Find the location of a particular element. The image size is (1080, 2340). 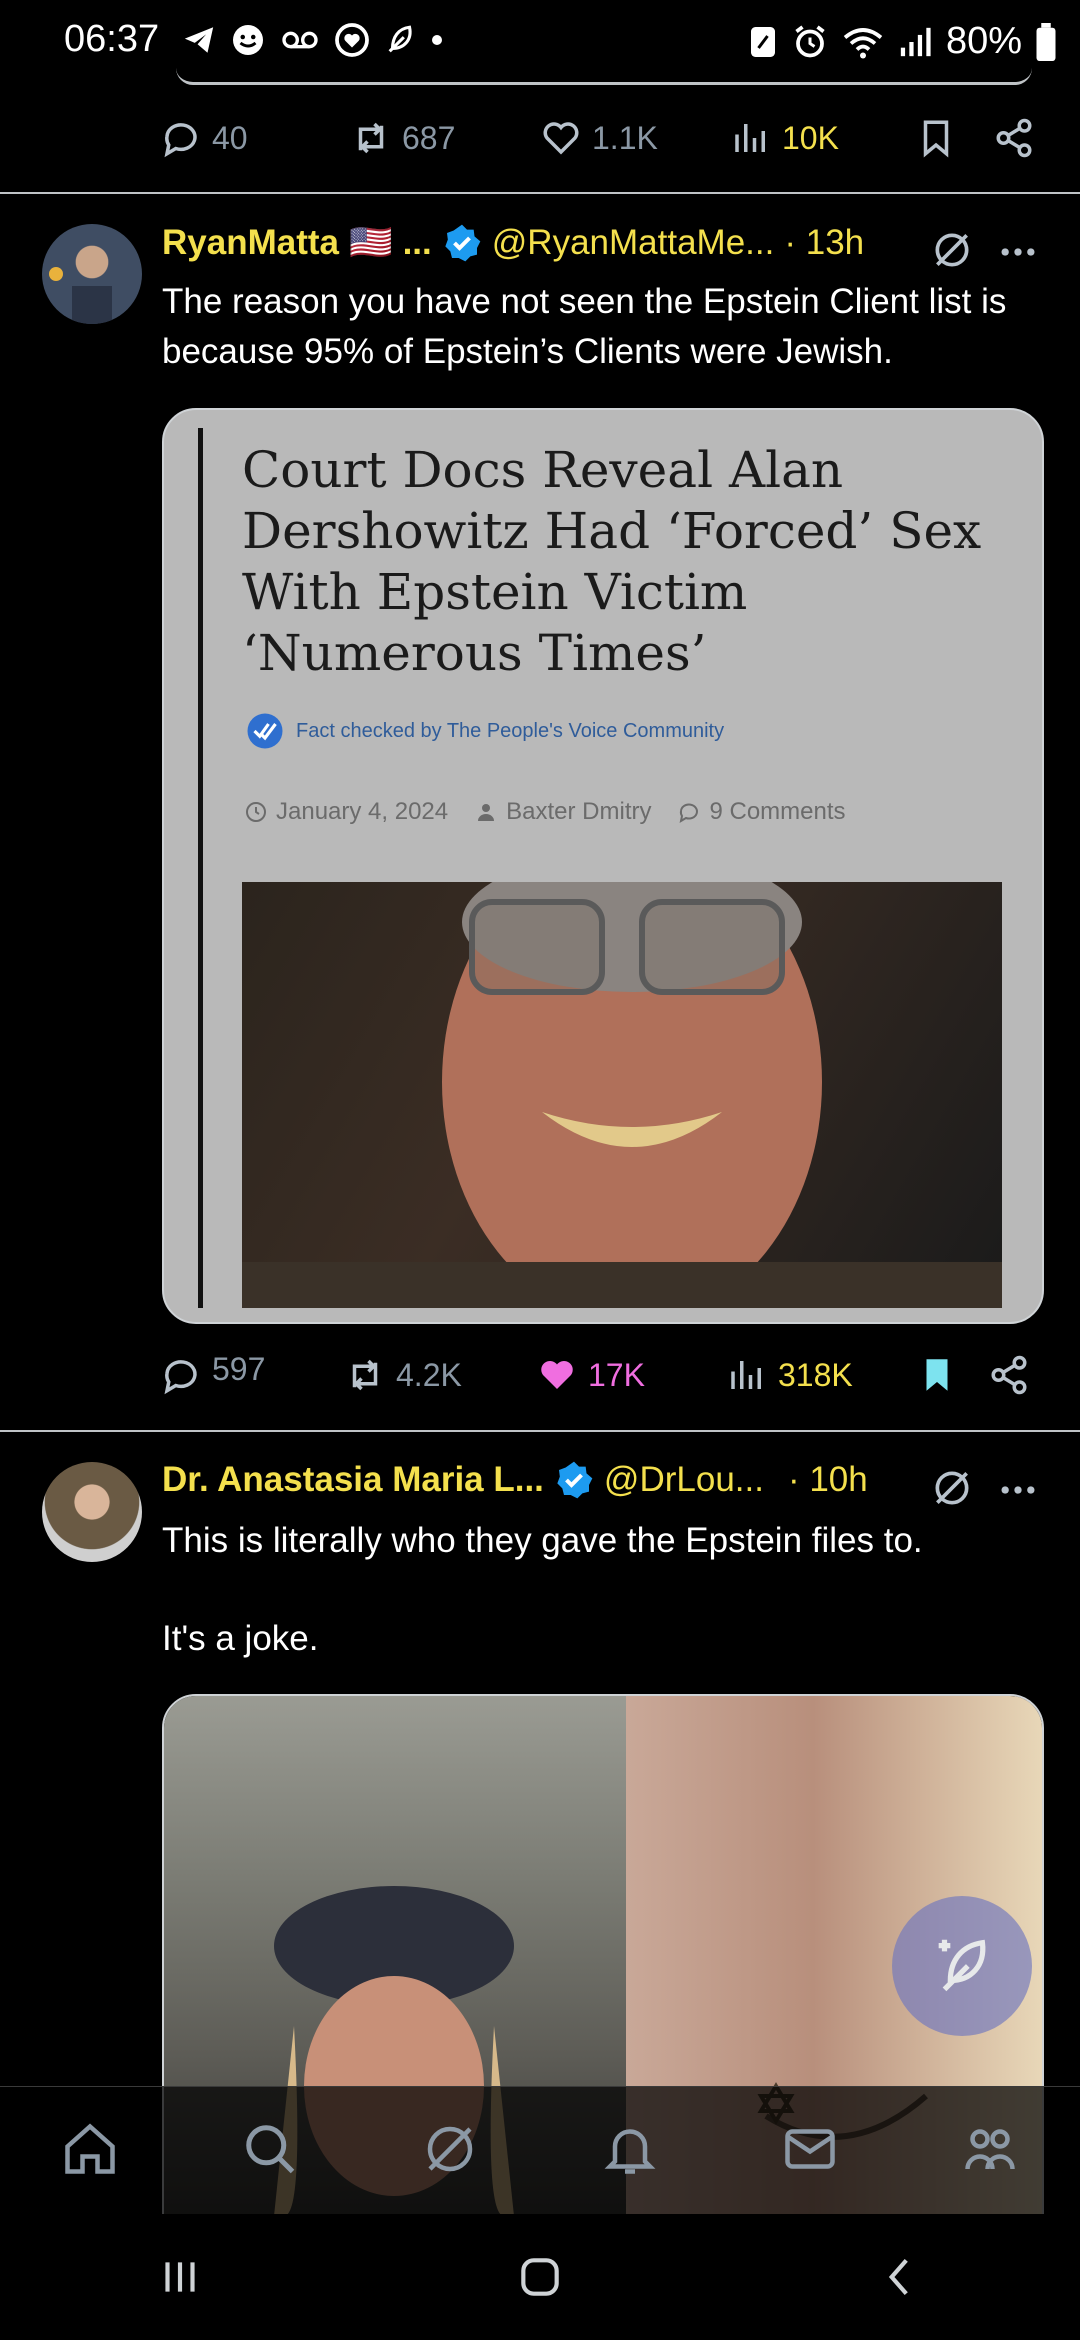

article-left-rule is located at coordinates (200, 868).